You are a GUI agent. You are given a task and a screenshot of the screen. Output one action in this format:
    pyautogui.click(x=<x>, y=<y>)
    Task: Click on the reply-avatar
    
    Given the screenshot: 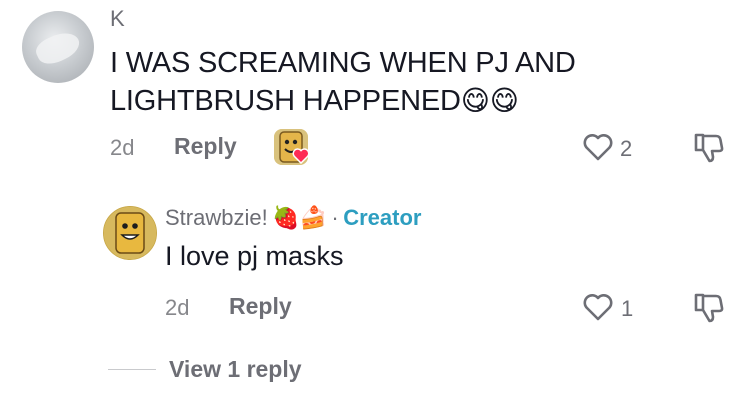 What is the action you would take?
    pyautogui.click(x=130, y=233)
    